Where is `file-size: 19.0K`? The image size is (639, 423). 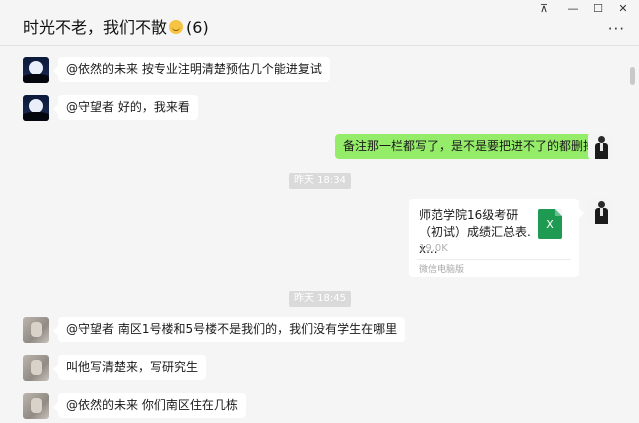
file-size: 19.0K is located at coordinates (433, 248).